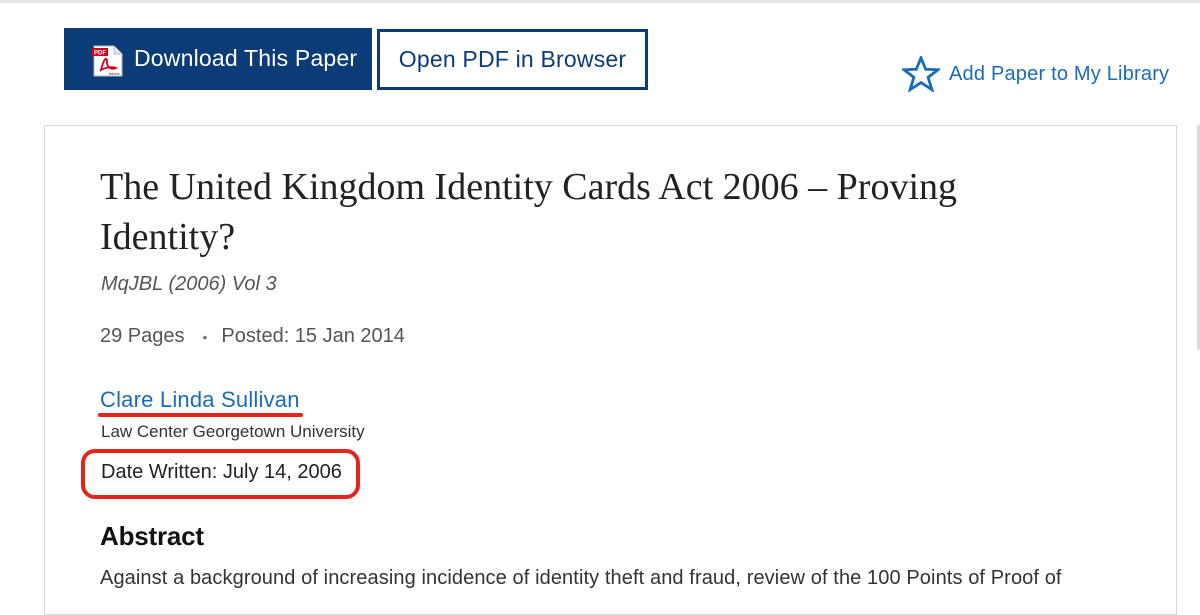 This screenshot has width=1200, height=615. I want to click on paper-meta: 29 Pages • Posted: 15 Jan 2014, so click(252, 336).